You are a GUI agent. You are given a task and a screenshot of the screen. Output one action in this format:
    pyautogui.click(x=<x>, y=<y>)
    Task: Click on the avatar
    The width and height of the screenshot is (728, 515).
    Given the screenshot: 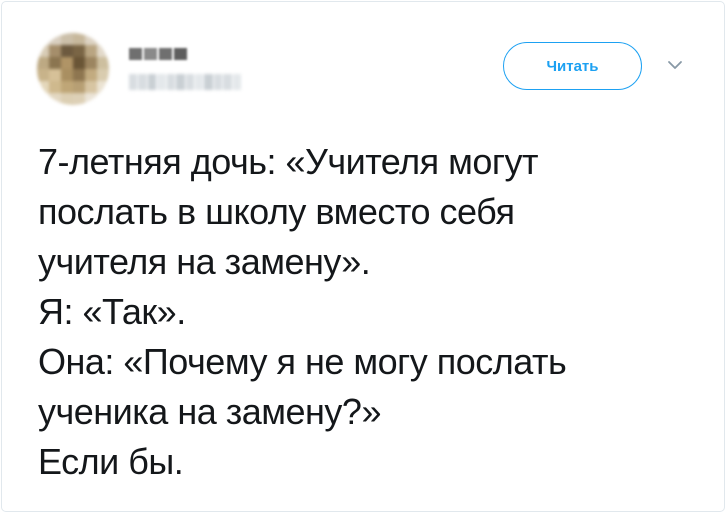 What is the action you would take?
    pyautogui.click(x=73, y=69)
    